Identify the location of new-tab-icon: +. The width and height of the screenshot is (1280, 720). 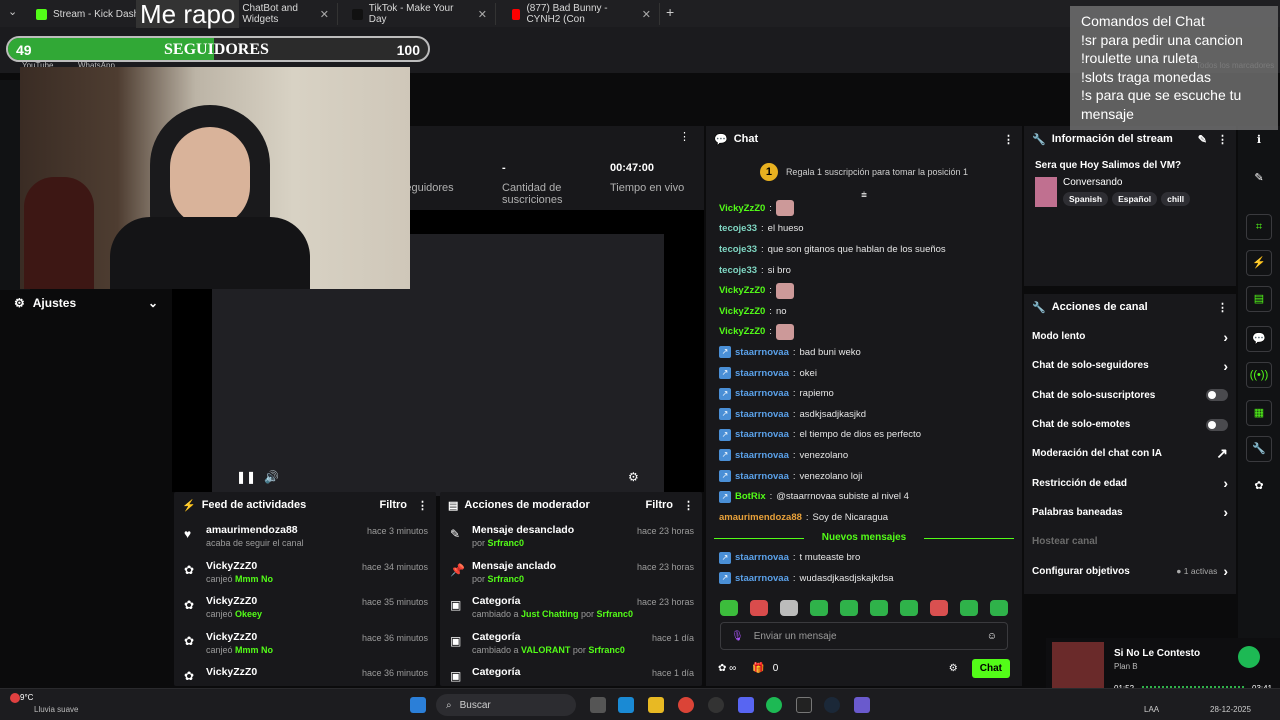
(670, 12).